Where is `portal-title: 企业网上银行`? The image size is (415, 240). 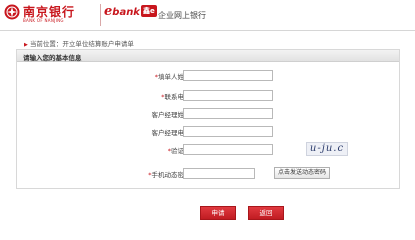
portal-title: 企业网上银行 is located at coordinates (182, 15).